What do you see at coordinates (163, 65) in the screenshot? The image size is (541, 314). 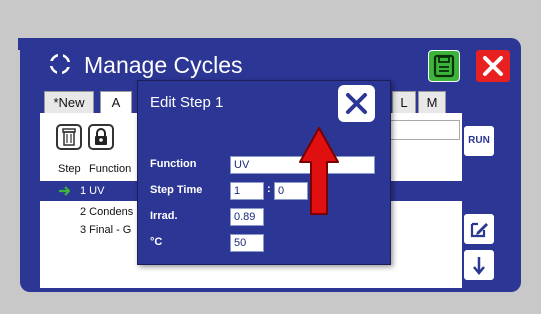 I see `page-title: Manage Cycles` at bounding box center [163, 65].